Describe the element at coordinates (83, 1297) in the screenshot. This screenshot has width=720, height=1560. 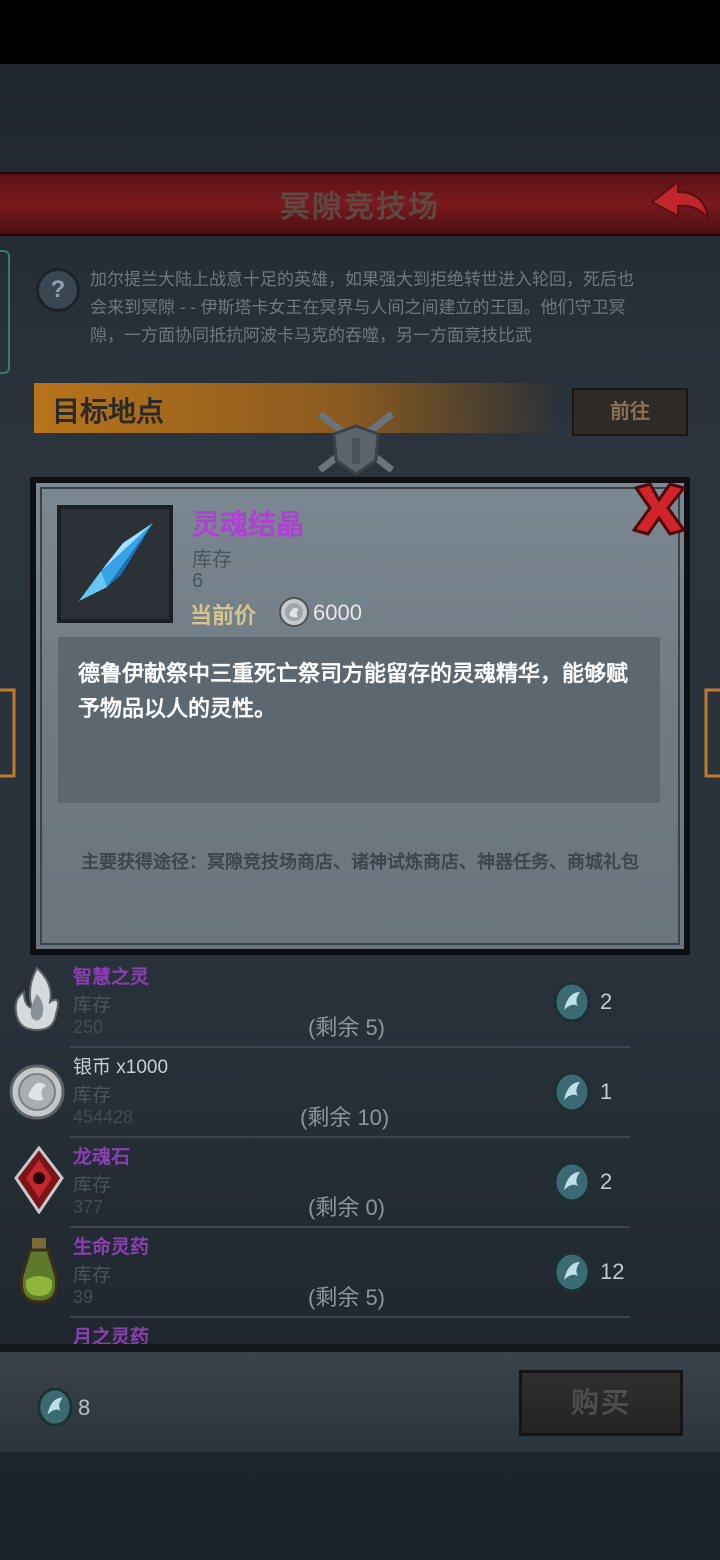
I see `stock-value: 39` at that location.